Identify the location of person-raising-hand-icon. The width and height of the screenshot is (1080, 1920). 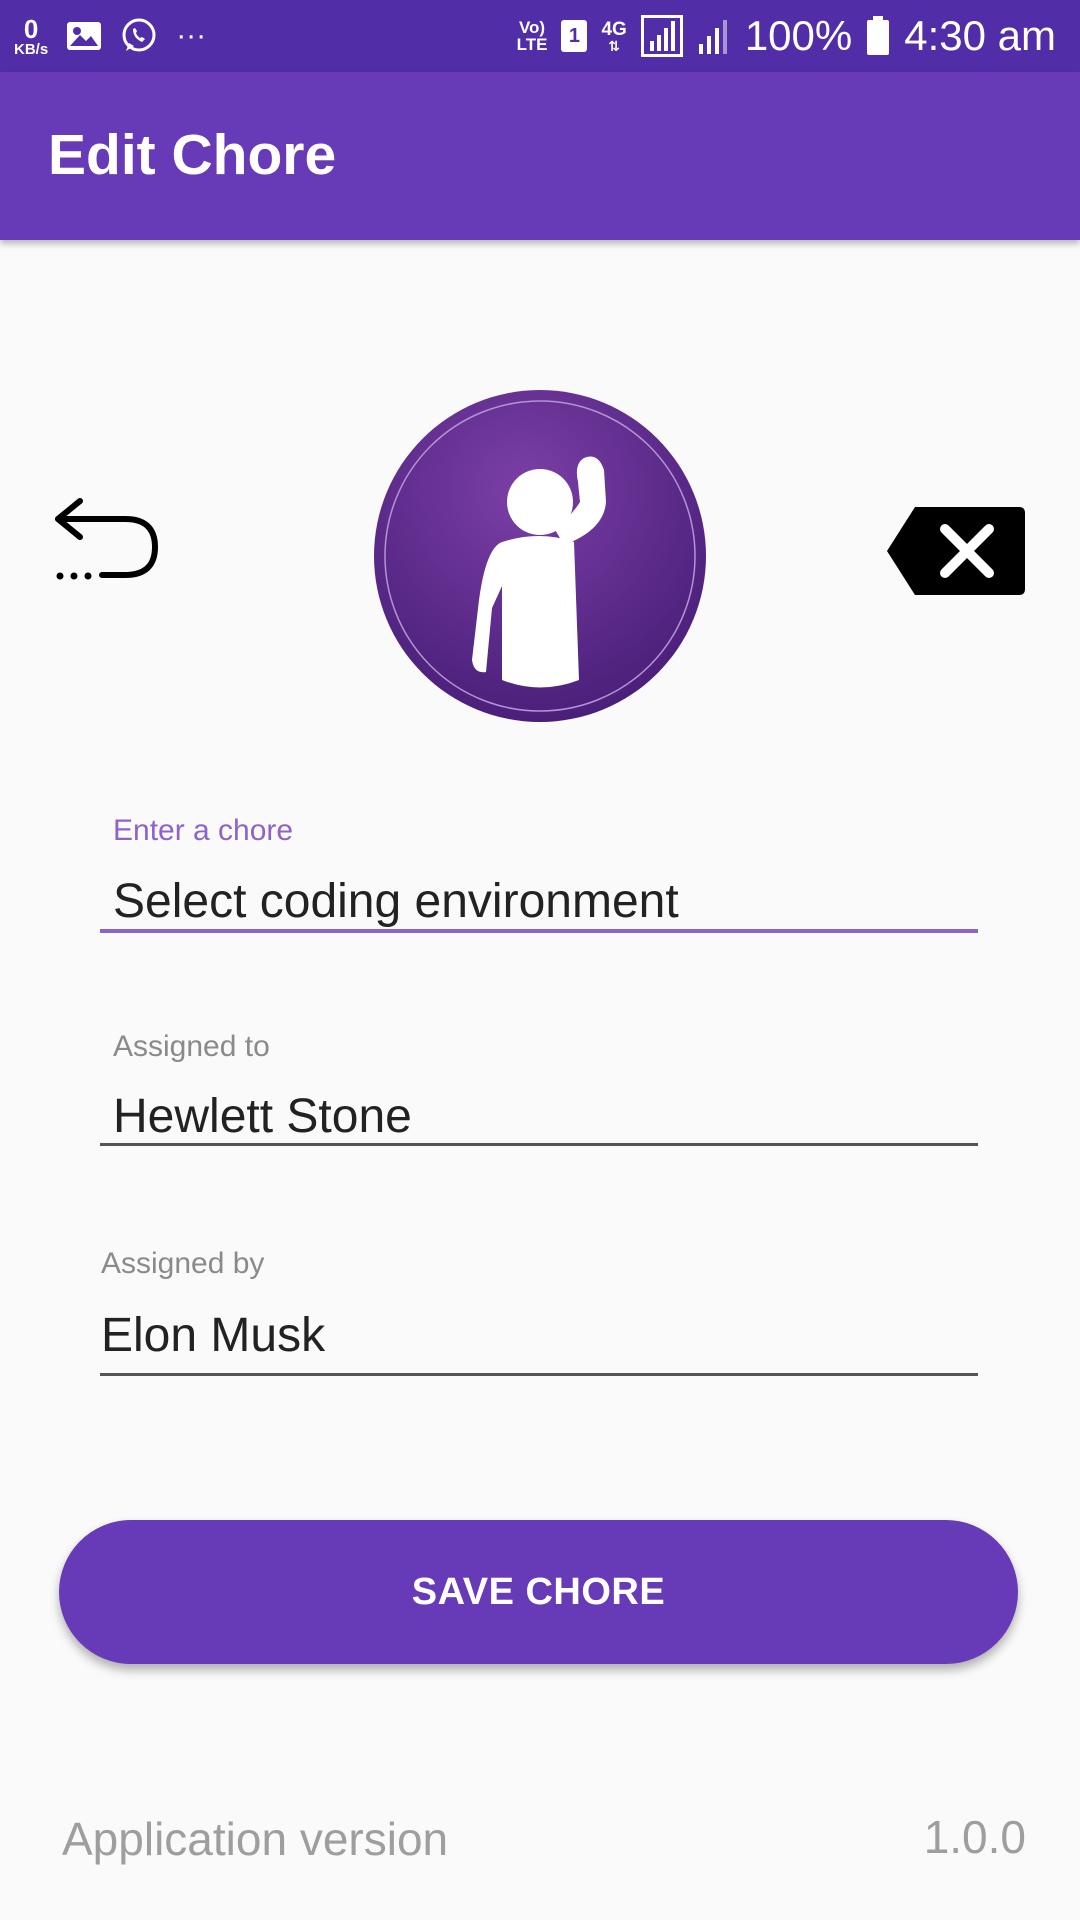
(540, 556).